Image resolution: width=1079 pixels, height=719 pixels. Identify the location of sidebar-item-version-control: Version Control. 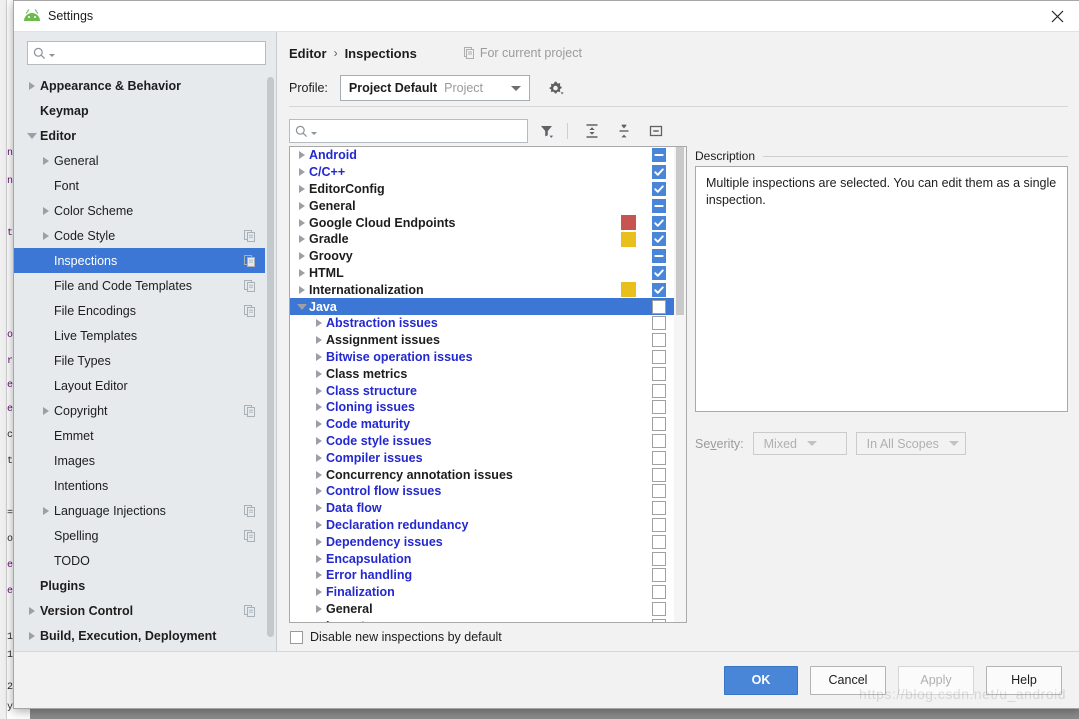
(145, 610).